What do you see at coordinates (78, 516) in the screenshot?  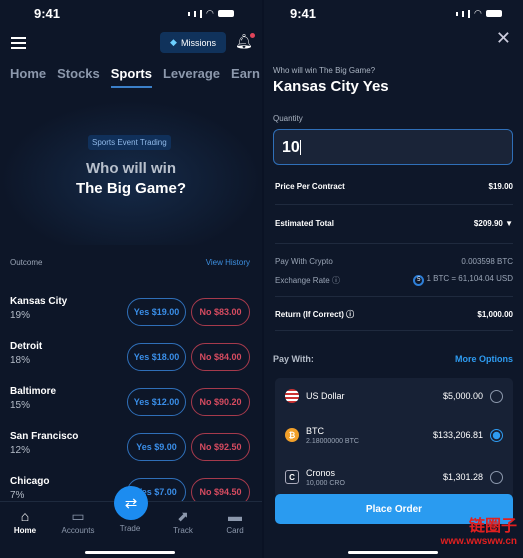 I see `wallet-icon: ▭` at bounding box center [78, 516].